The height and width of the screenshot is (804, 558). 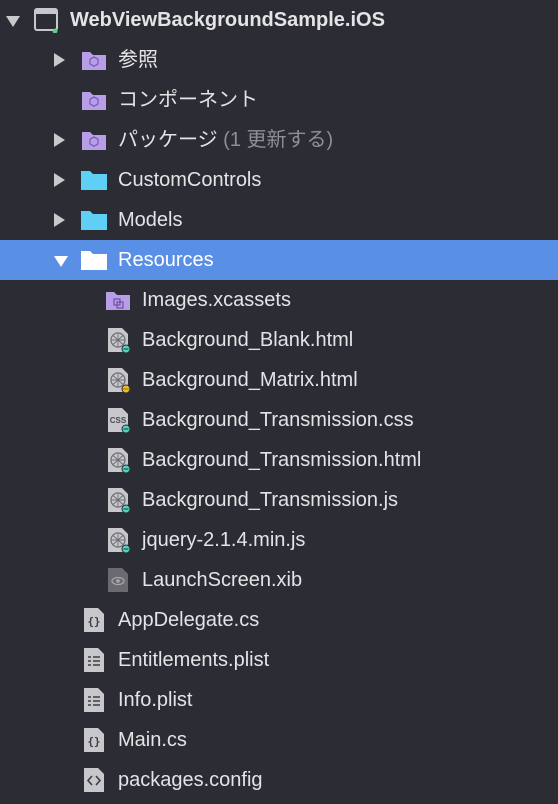 I want to click on packages-name: パッケージ, so click(x=168, y=140).